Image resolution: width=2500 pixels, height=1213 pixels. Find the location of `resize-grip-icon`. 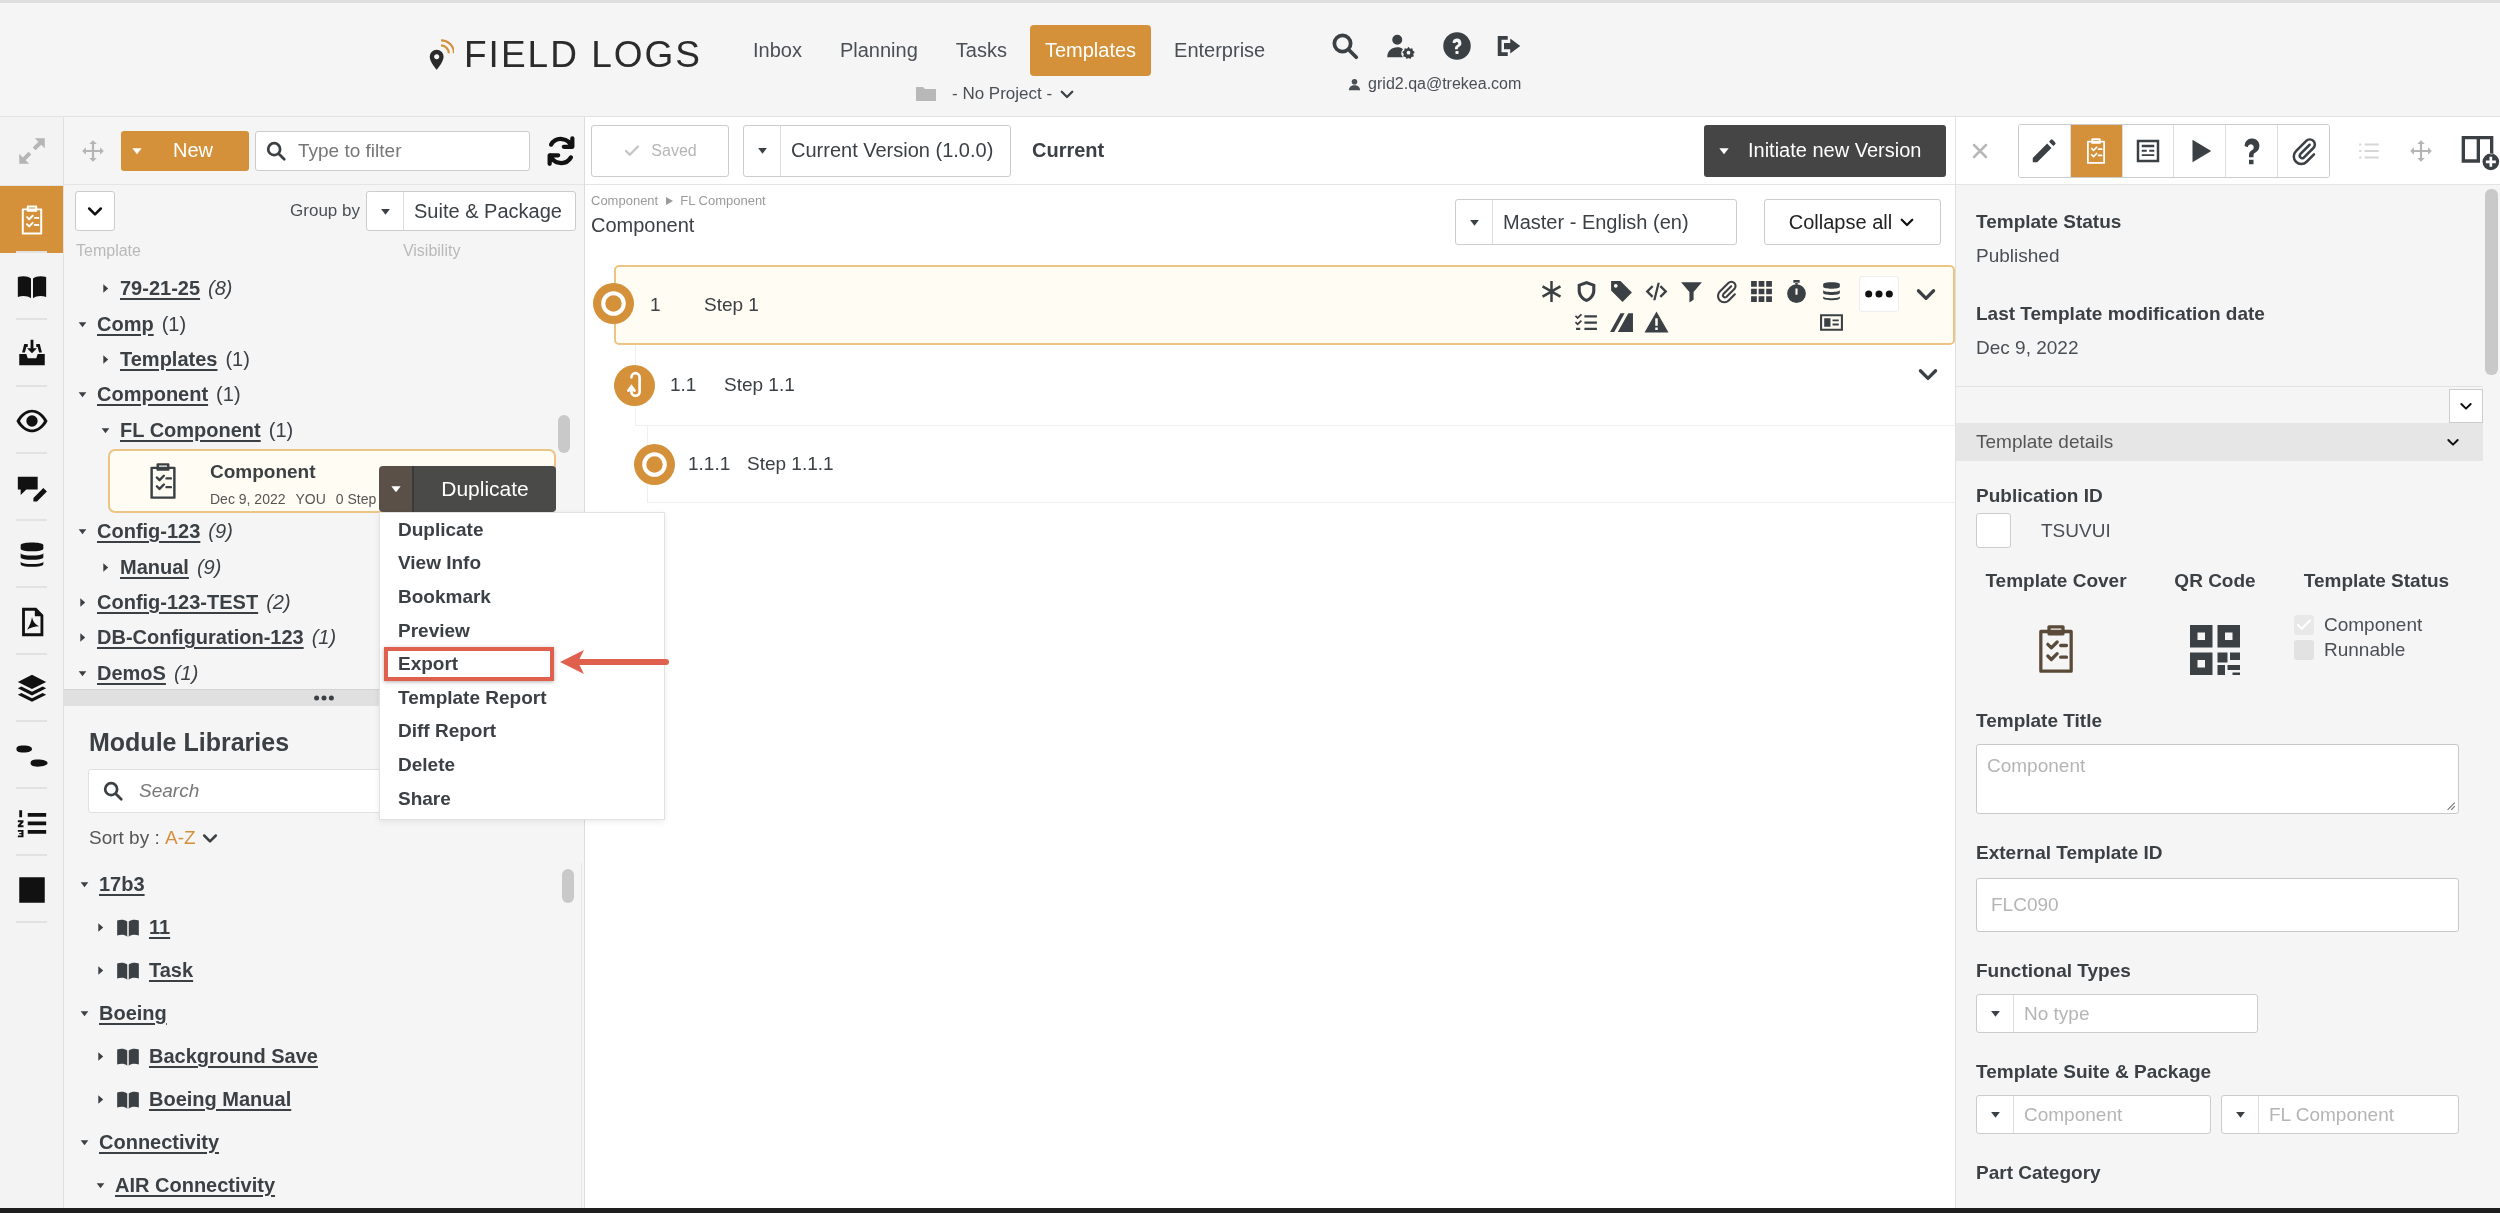

resize-grip-icon is located at coordinates (2450, 805).